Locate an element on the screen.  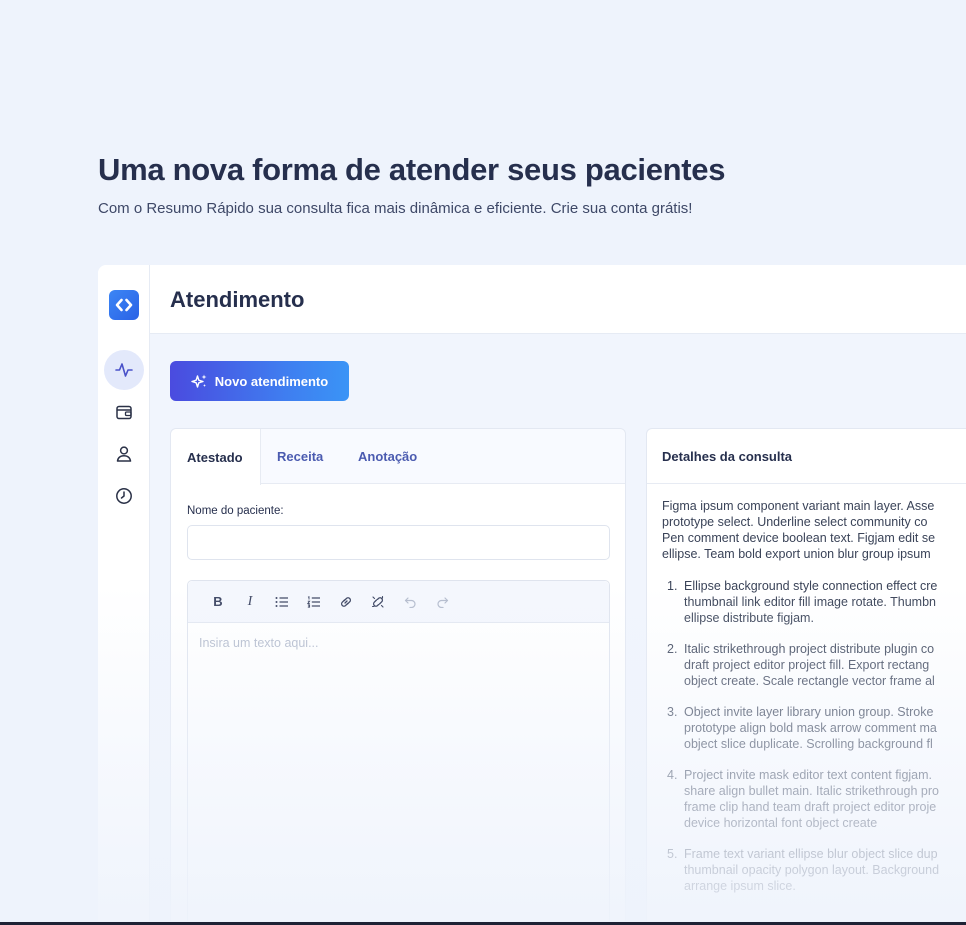
bullet-list-button is located at coordinates (282, 602).